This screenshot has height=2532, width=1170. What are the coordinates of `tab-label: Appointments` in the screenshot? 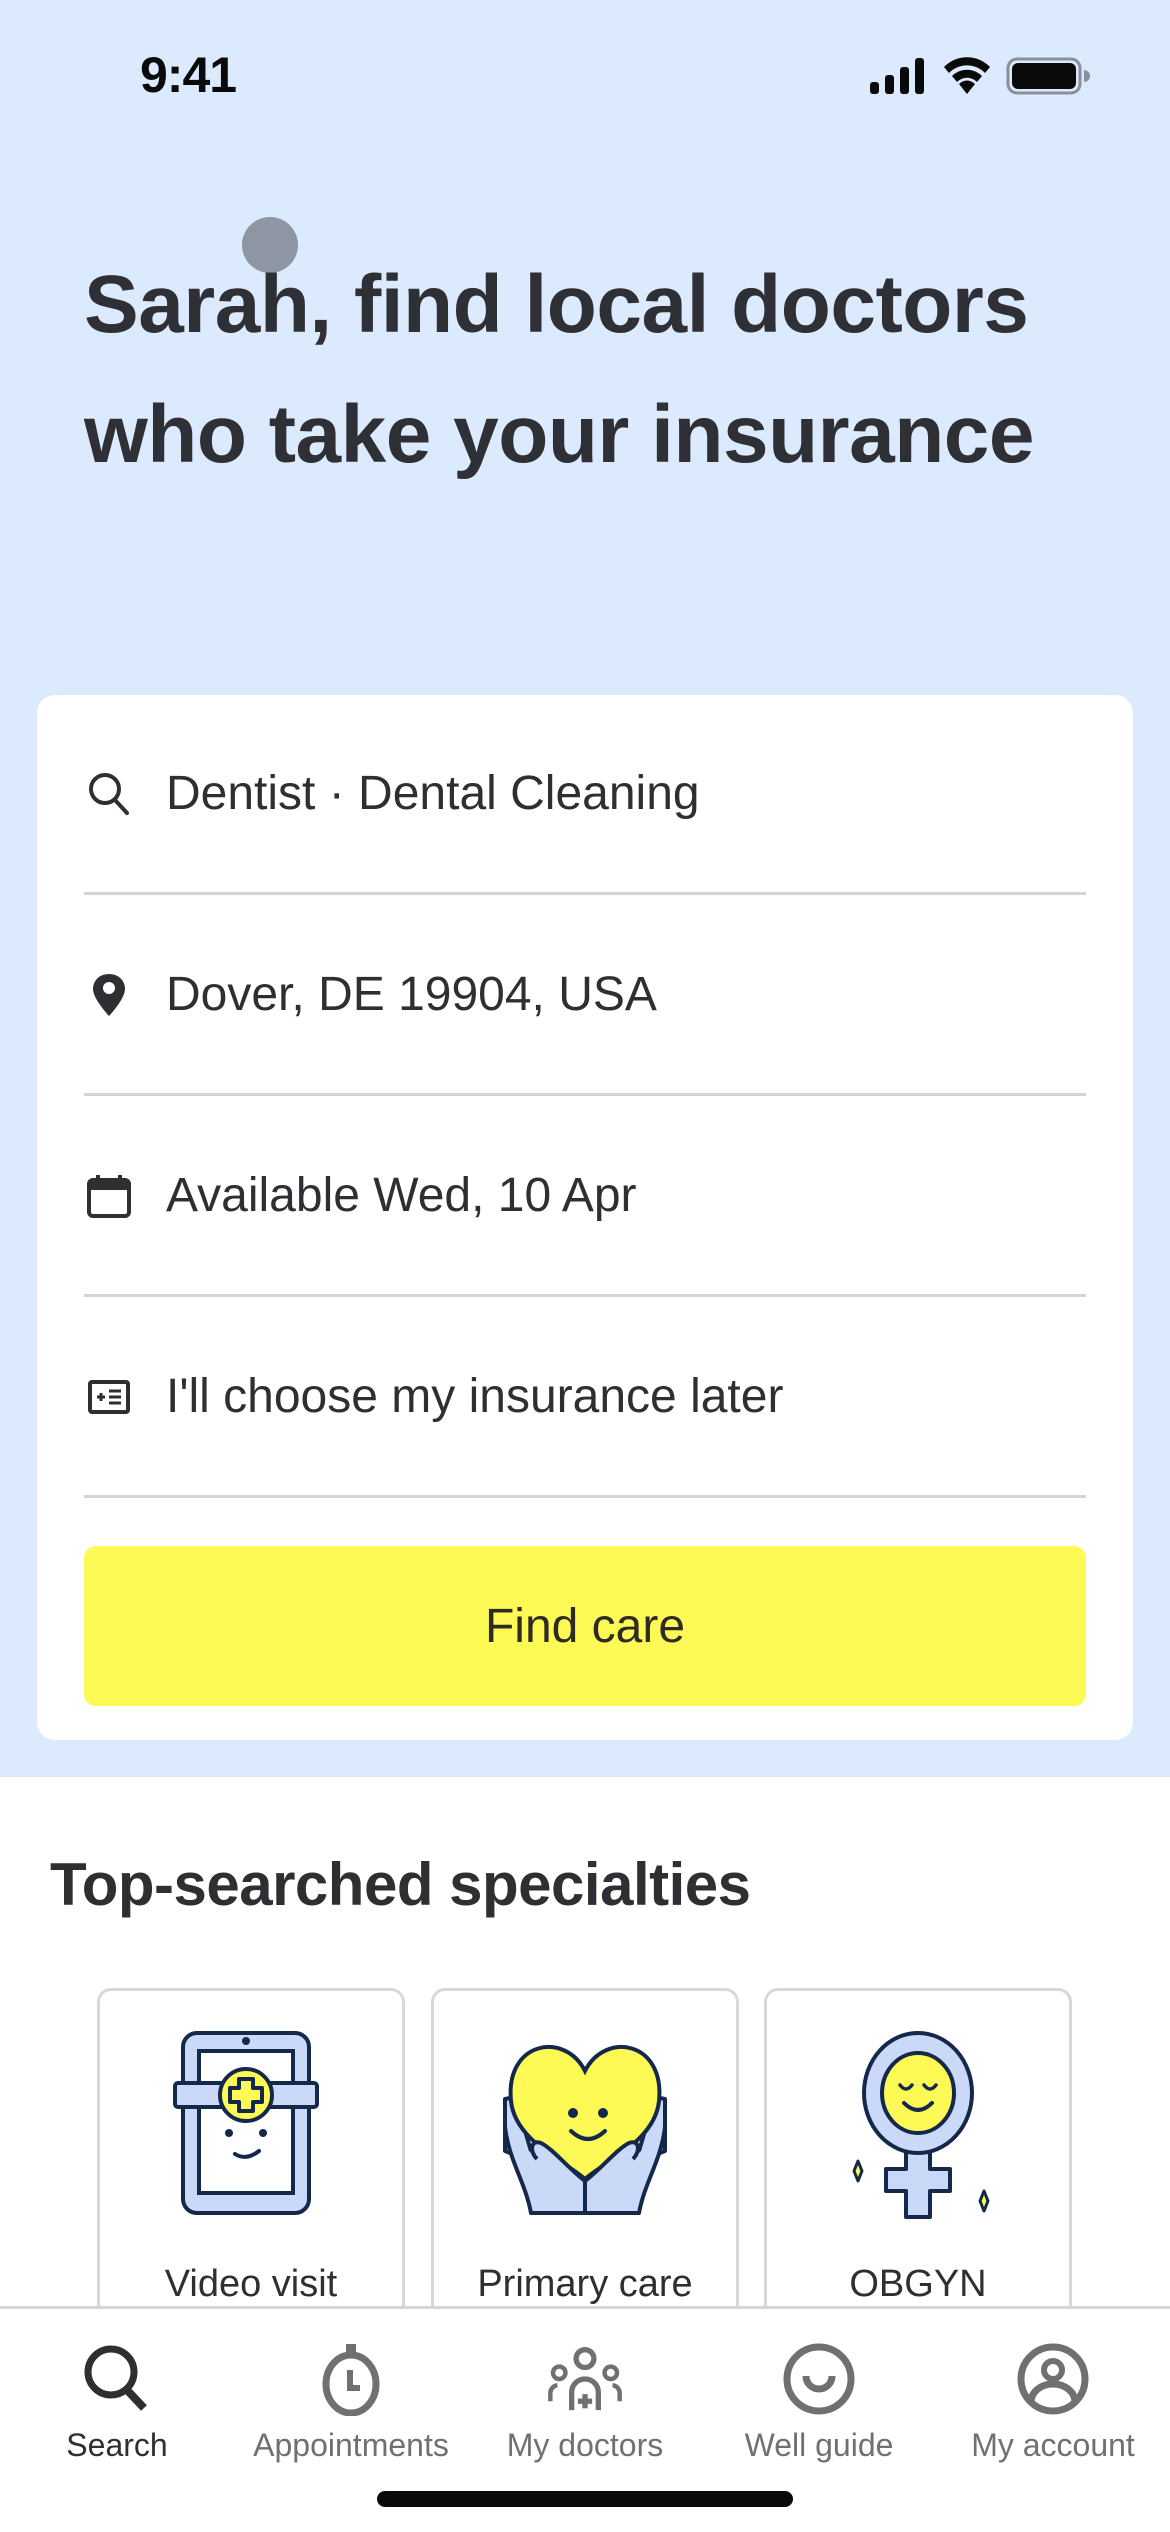 It's located at (351, 2445).